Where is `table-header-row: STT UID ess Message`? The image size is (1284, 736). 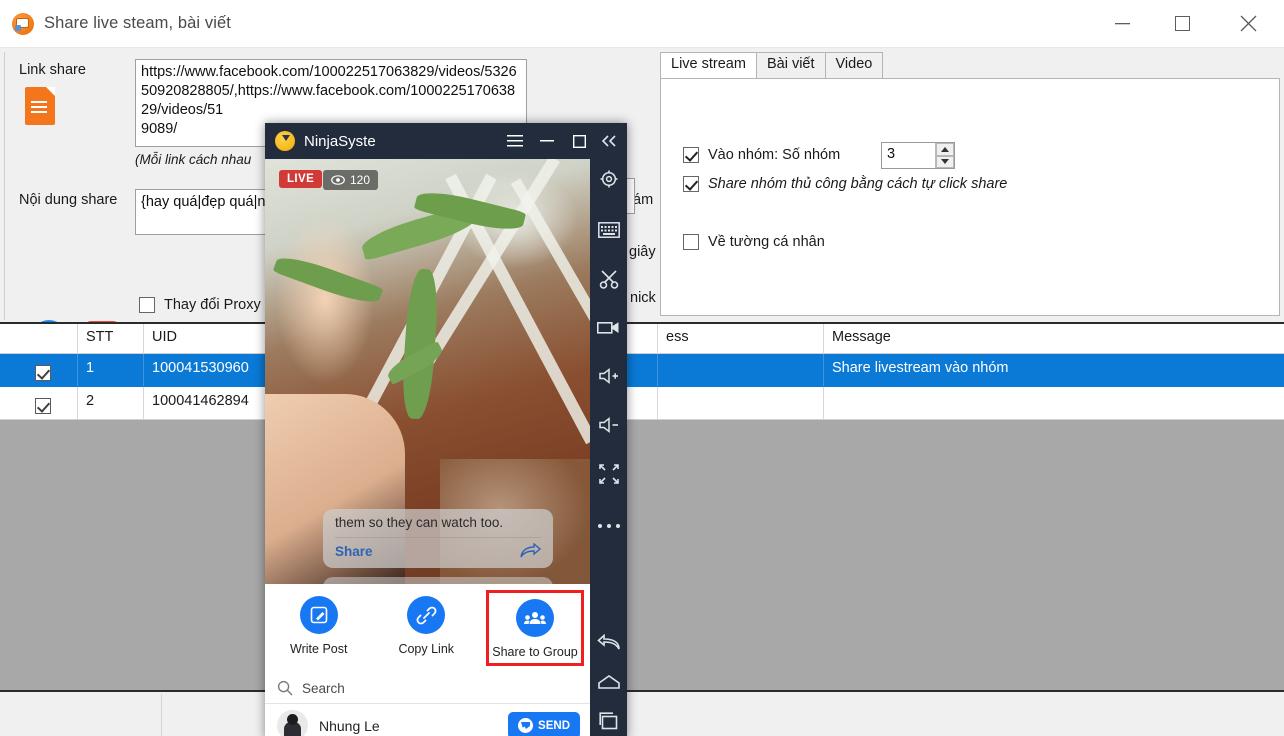 table-header-row: STT UID ess Message is located at coordinates (642, 339).